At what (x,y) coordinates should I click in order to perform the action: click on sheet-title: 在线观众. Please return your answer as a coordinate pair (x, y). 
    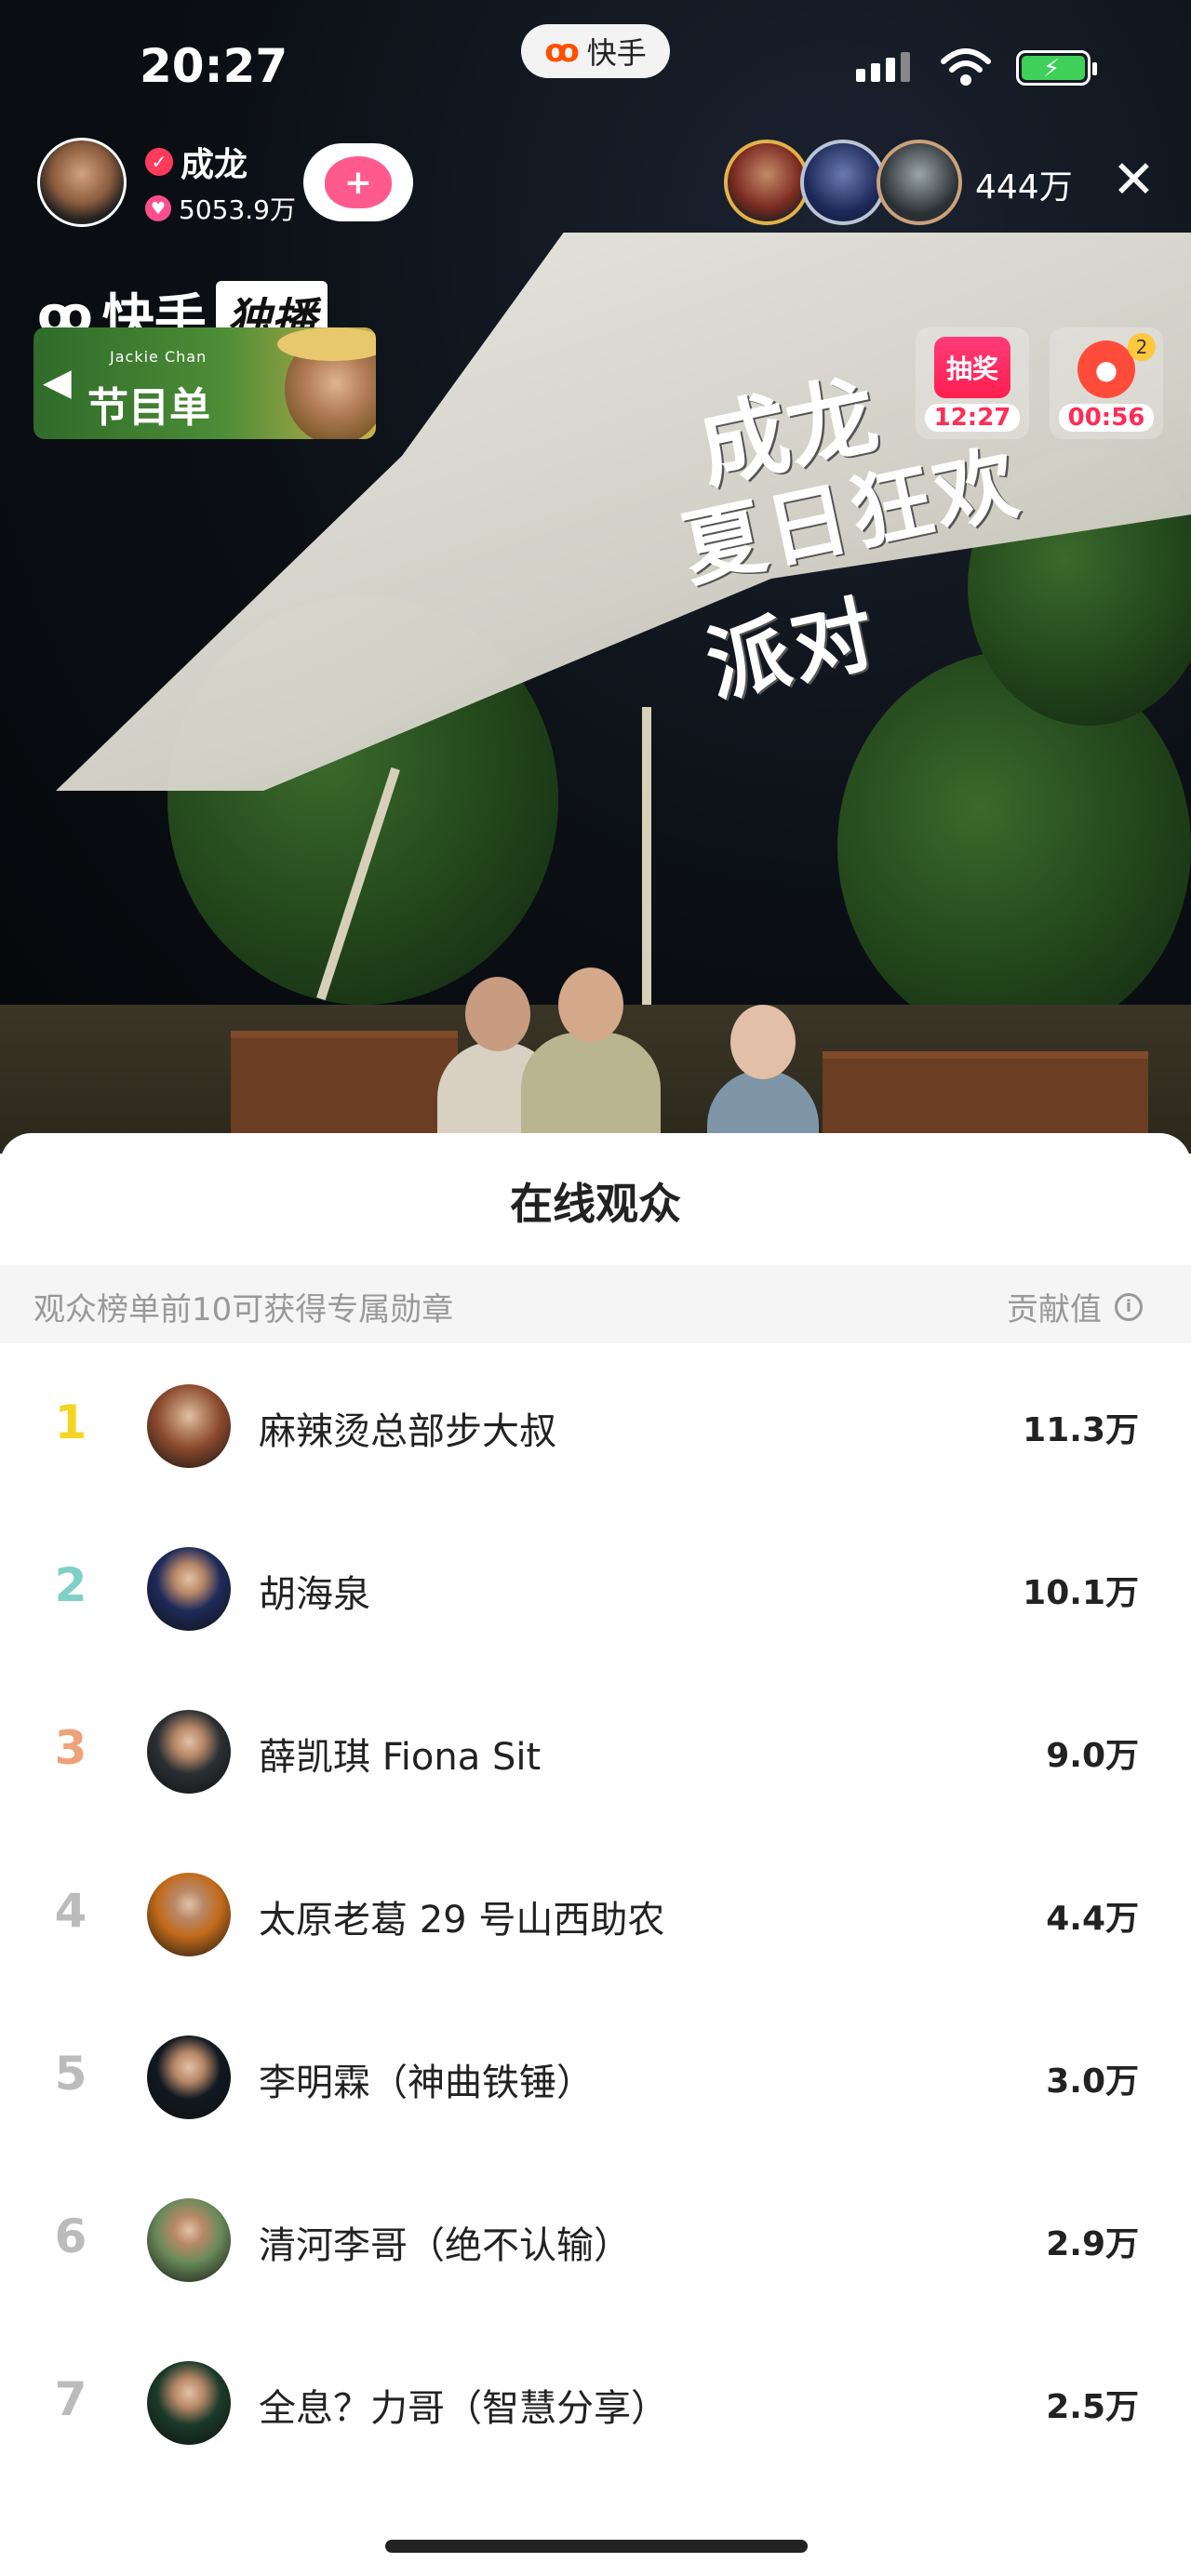
    Looking at the image, I should click on (595, 1204).